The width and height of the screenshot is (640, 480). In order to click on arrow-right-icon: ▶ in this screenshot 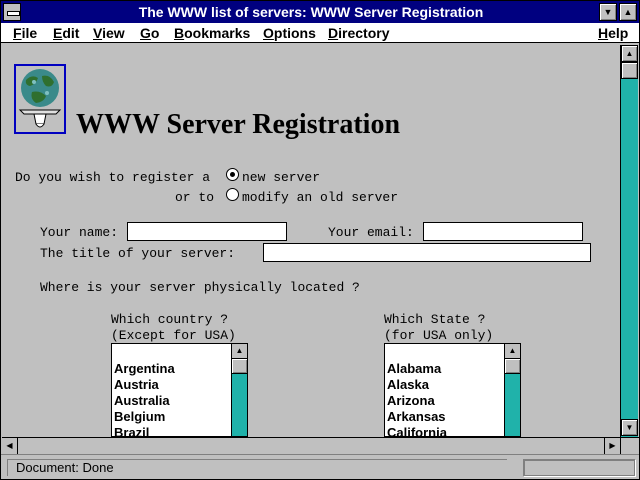, I will do `click(612, 446)`.